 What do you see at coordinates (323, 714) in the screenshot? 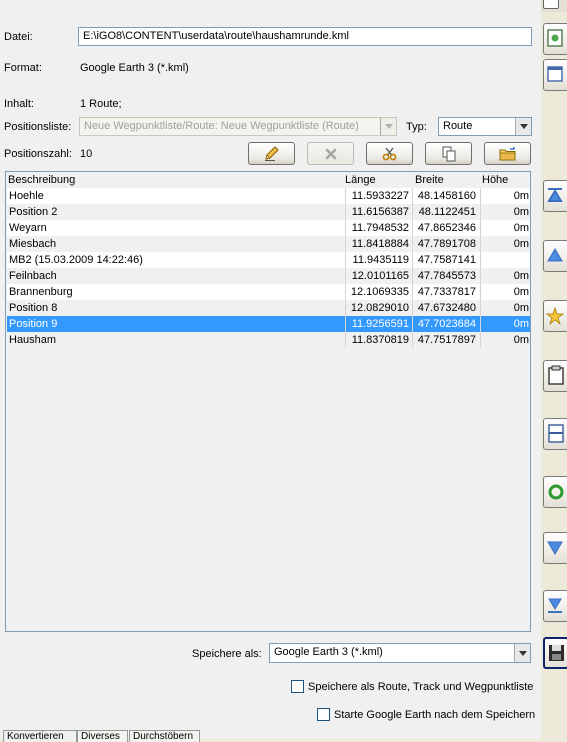
I see `start-google-earth-checkbox` at bounding box center [323, 714].